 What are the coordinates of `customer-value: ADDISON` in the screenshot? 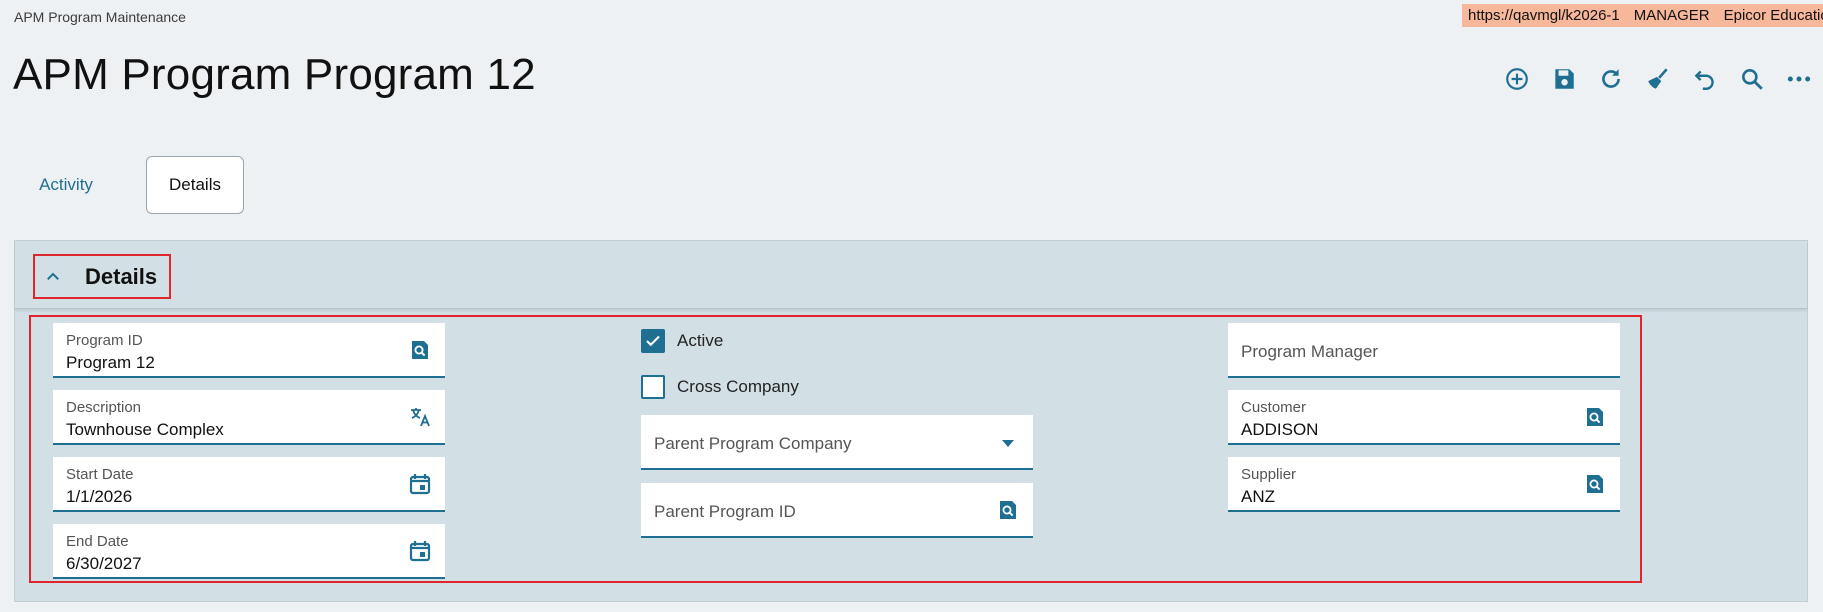 It's located at (1280, 429).